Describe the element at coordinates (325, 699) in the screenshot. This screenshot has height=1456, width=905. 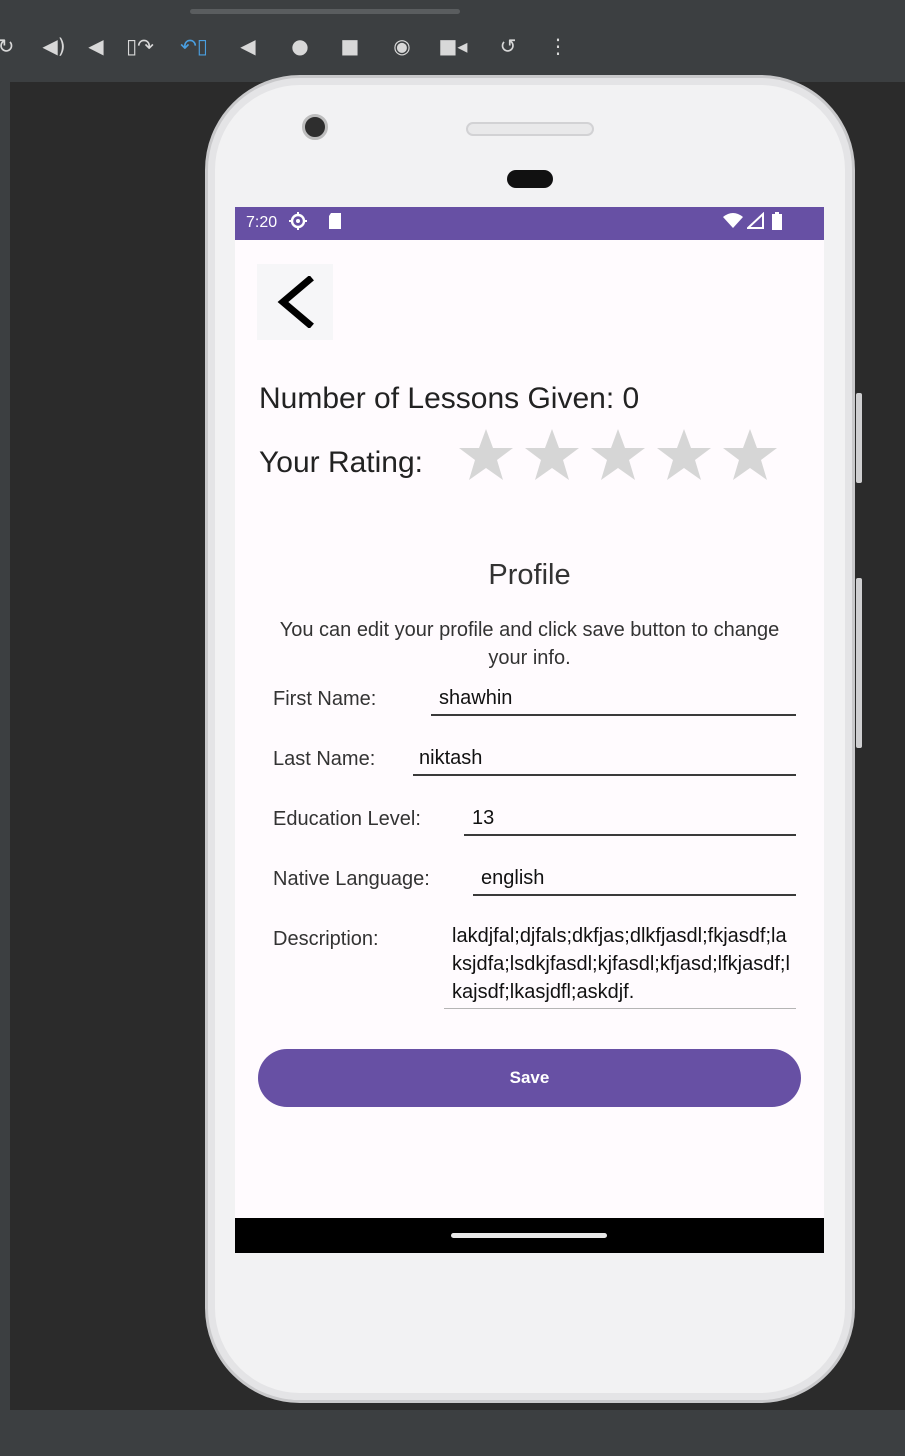
I see `first-name-label: First Name:` at that location.